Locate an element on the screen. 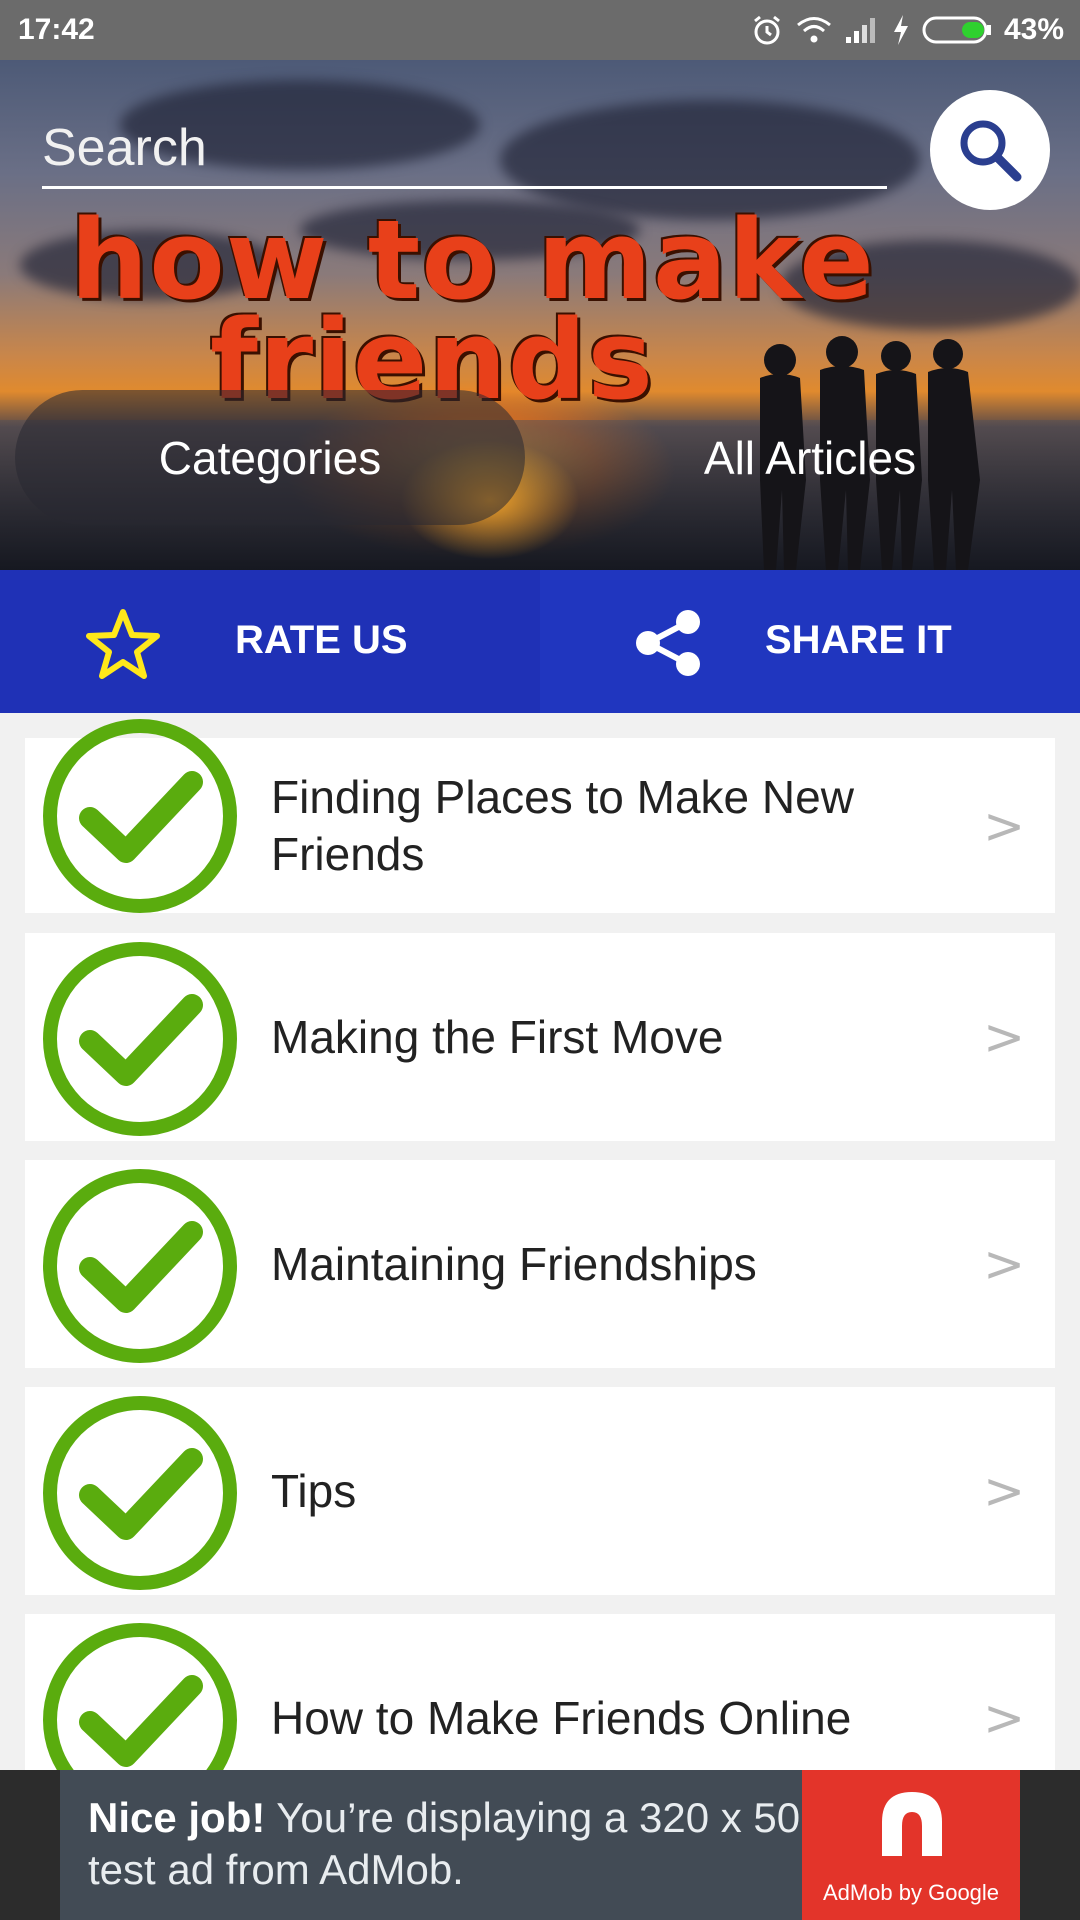  categories-button: Categories is located at coordinates (270, 457).